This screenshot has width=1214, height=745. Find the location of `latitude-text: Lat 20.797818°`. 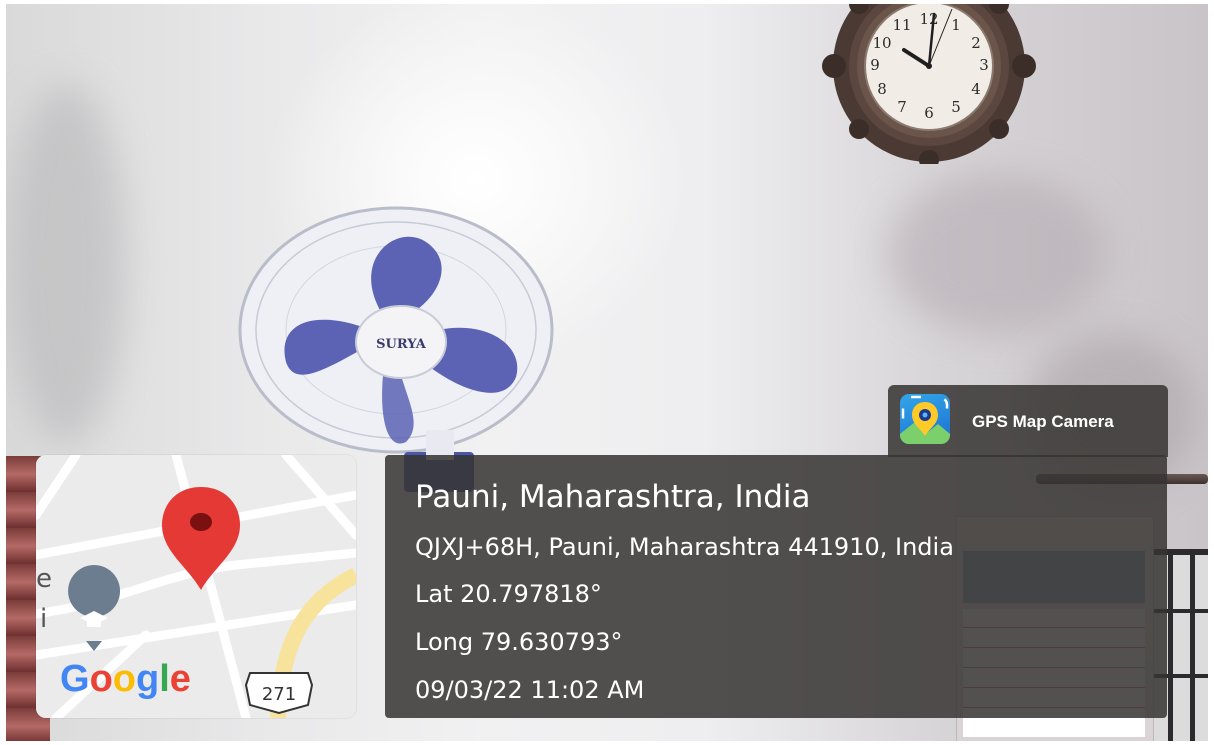

latitude-text: Lat 20.797818° is located at coordinates (508, 594).